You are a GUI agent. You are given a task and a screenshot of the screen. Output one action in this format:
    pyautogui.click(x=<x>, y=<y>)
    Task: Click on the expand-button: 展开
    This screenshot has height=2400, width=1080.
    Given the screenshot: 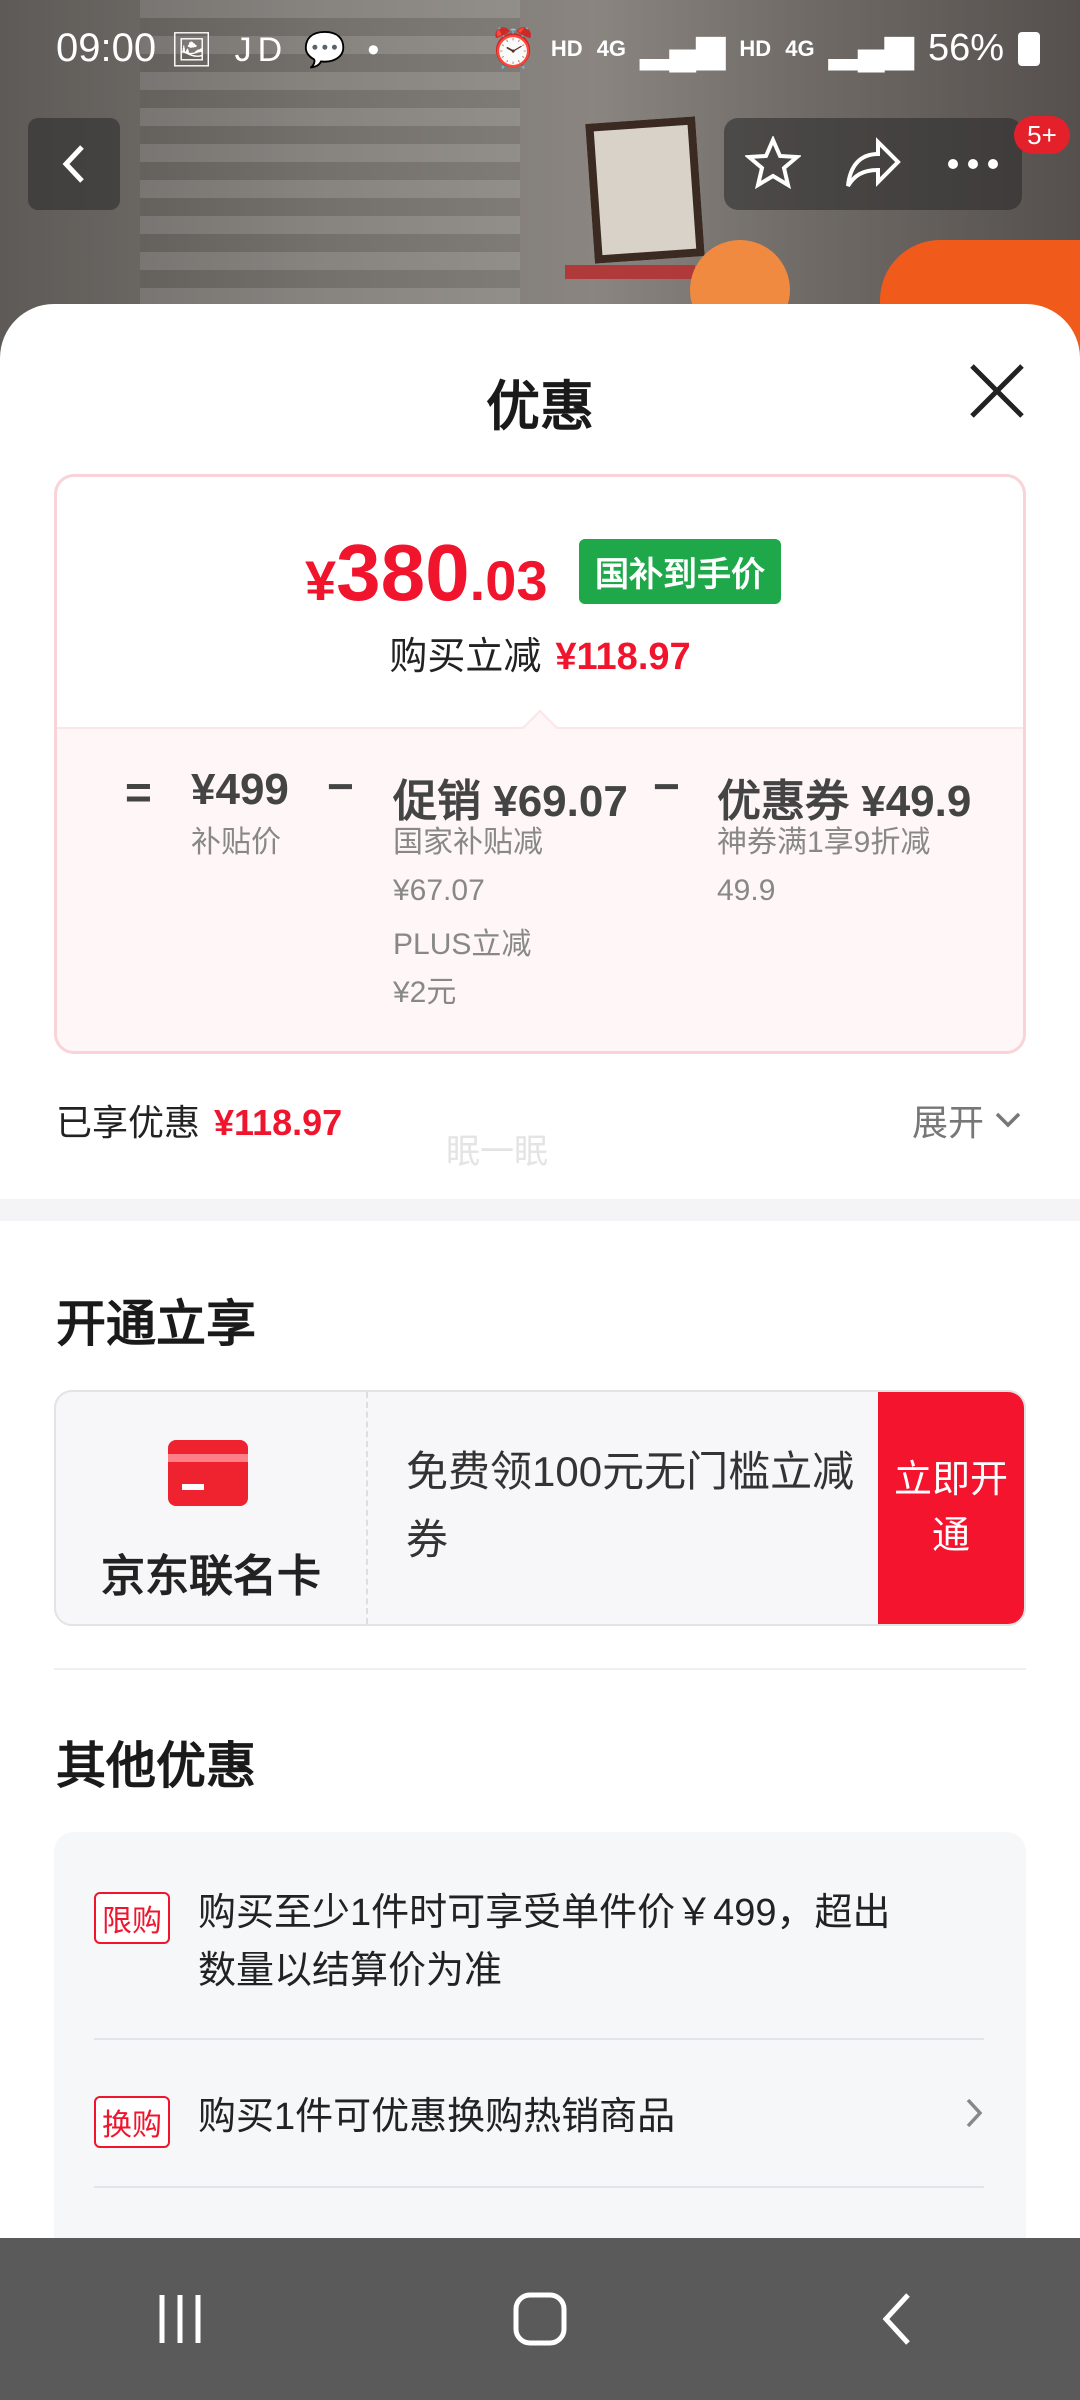 What is the action you would take?
    pyautogui.click(x=967, y=1120)
    